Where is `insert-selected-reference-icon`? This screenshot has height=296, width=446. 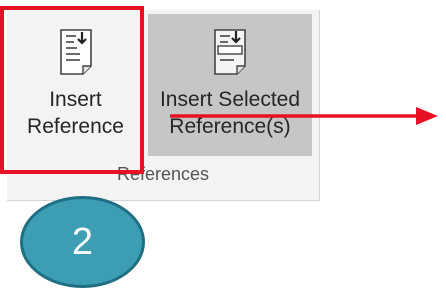 insert-selected-reference-icon is located at coordinates (230, 52).